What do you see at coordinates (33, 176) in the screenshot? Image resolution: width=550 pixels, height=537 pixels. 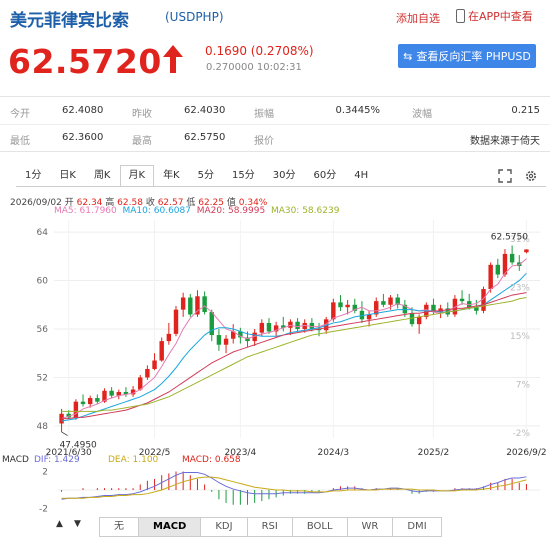 I see `tab-1min: 1分` at bounding box center [33, 176].